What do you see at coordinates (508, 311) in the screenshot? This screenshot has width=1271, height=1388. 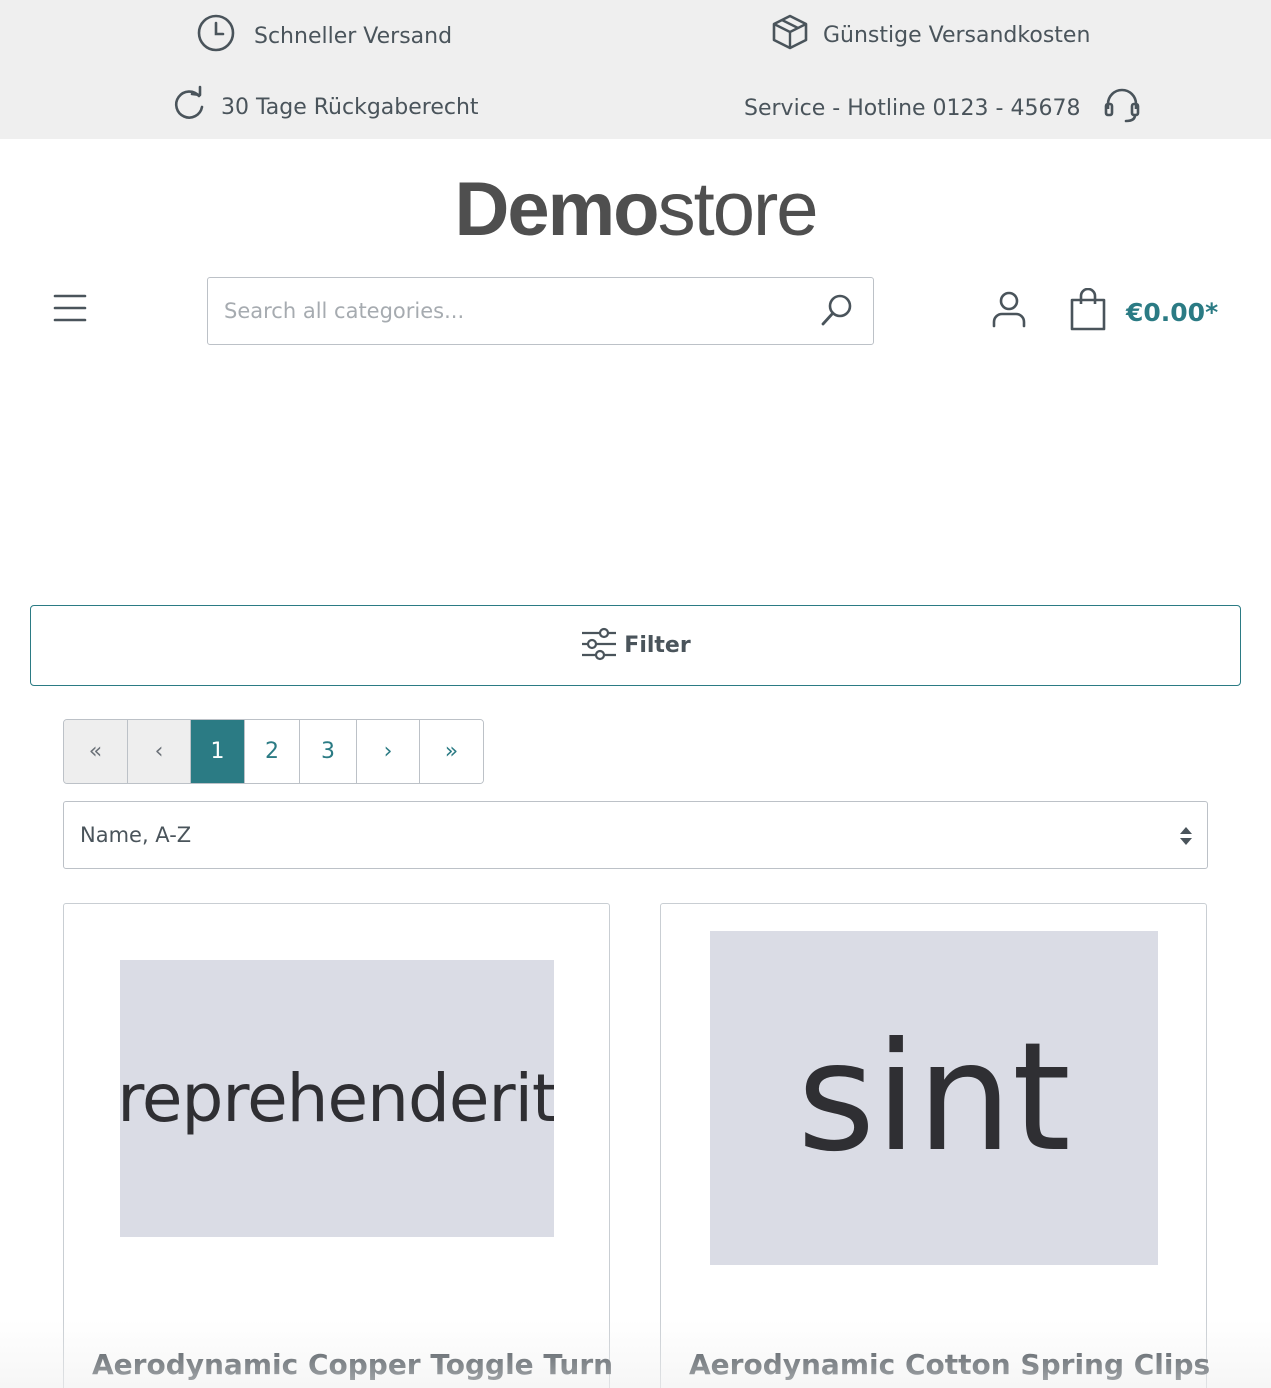 I see `search-input` at bounding box center [508, 311].